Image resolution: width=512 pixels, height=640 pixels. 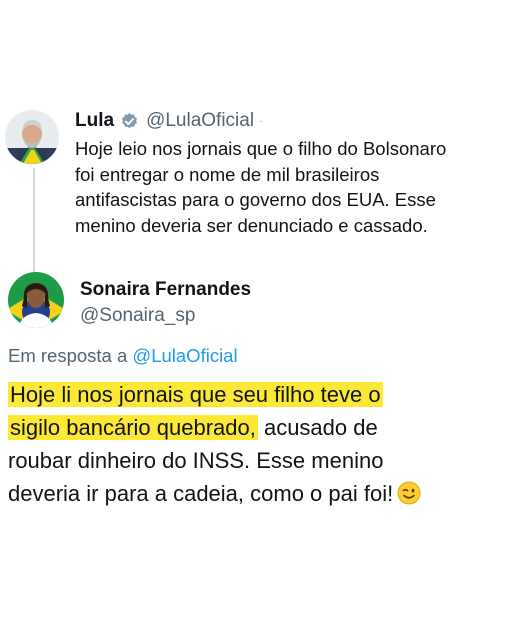 I want to click on reply-display-name: Sonaira Fernandes, so click(x=165, y=290).